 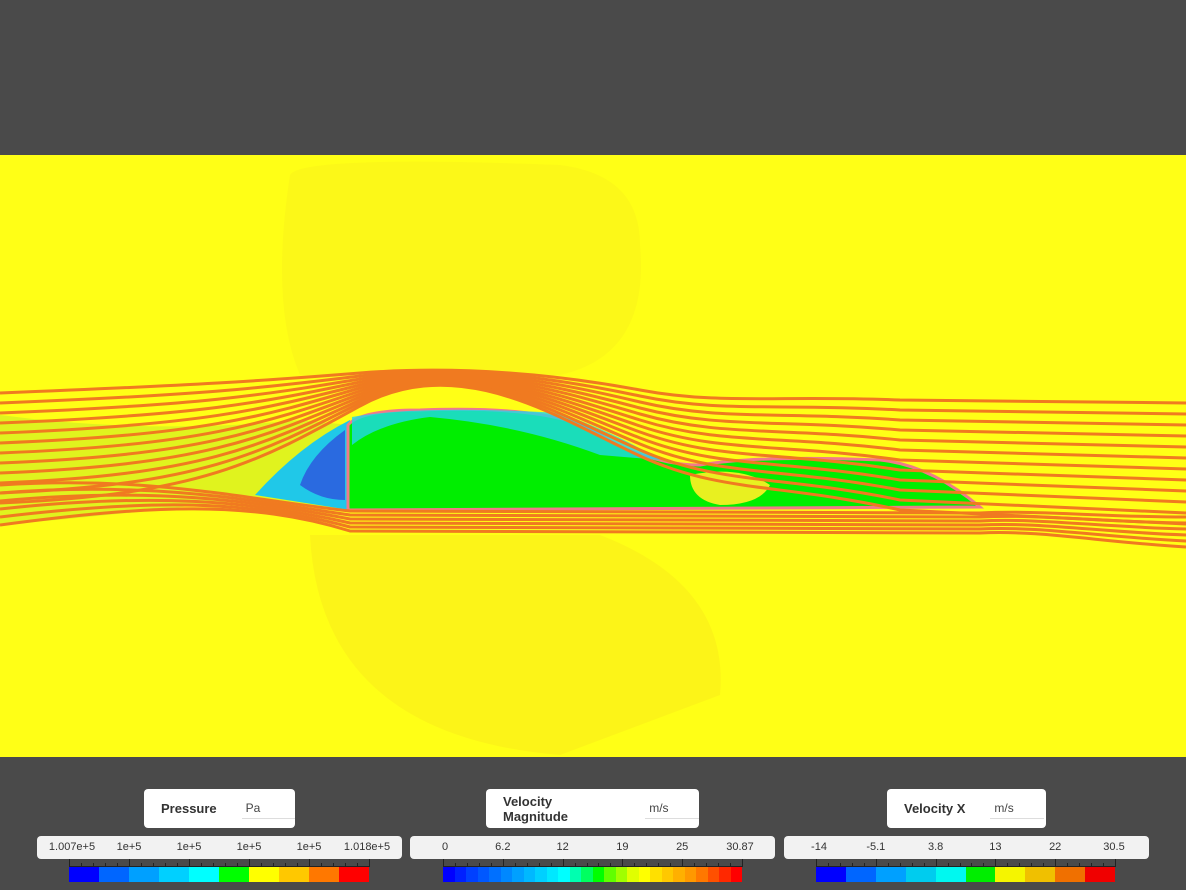 I want to click on velocity-x-tick-marks, so click(x=966, y=863).